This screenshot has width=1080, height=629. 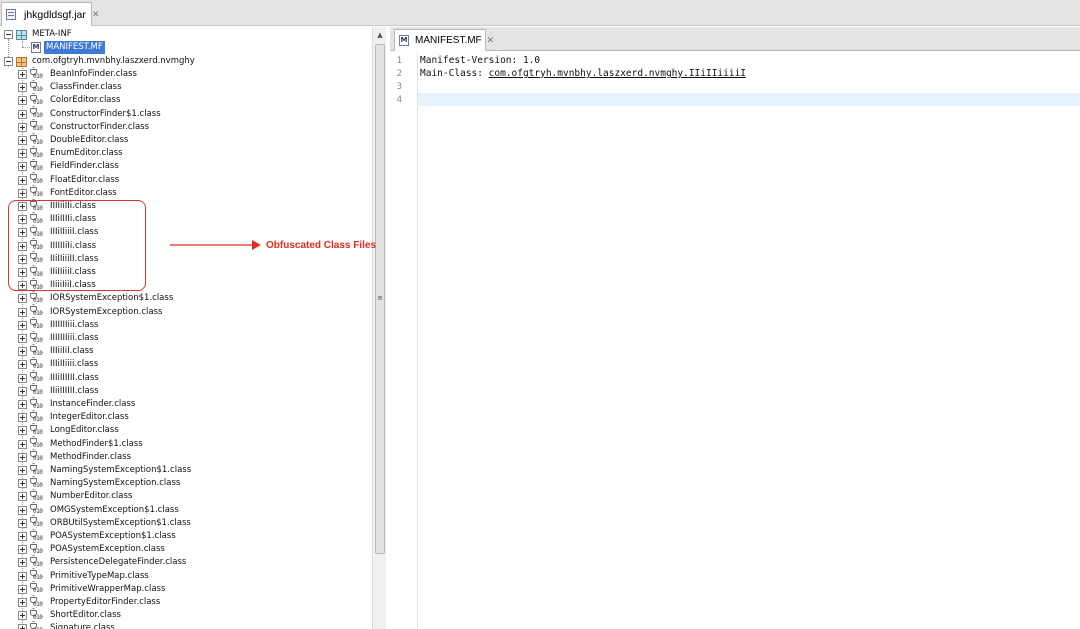 I want to click on tree-node-class: 010 PersistenceDelegateFinder.class, so click(x=103, y=561).